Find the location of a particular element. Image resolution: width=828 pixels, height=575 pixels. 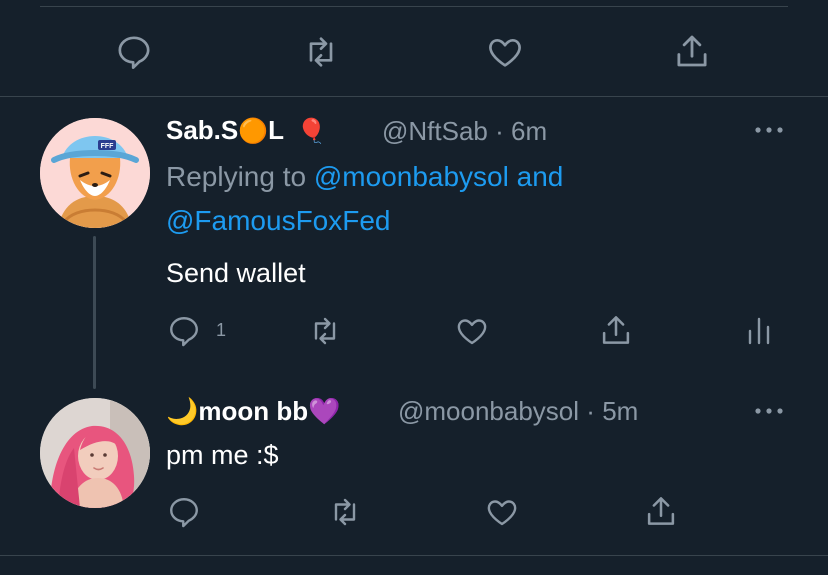

thread-line is located at coordinates (94, 312).